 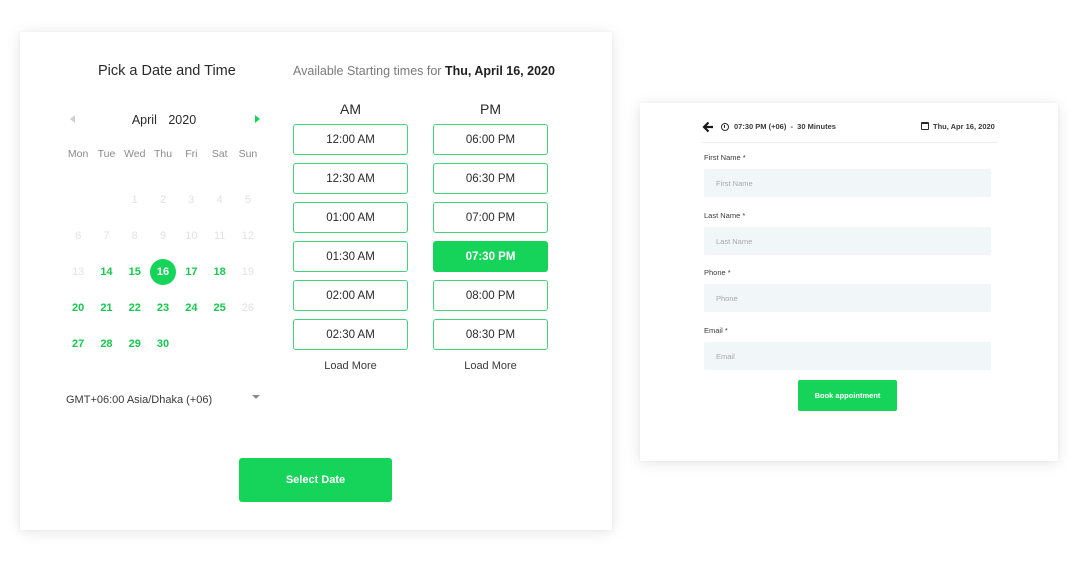 I want to click on calendar-day-number: 12, so click(x=248, y=236).